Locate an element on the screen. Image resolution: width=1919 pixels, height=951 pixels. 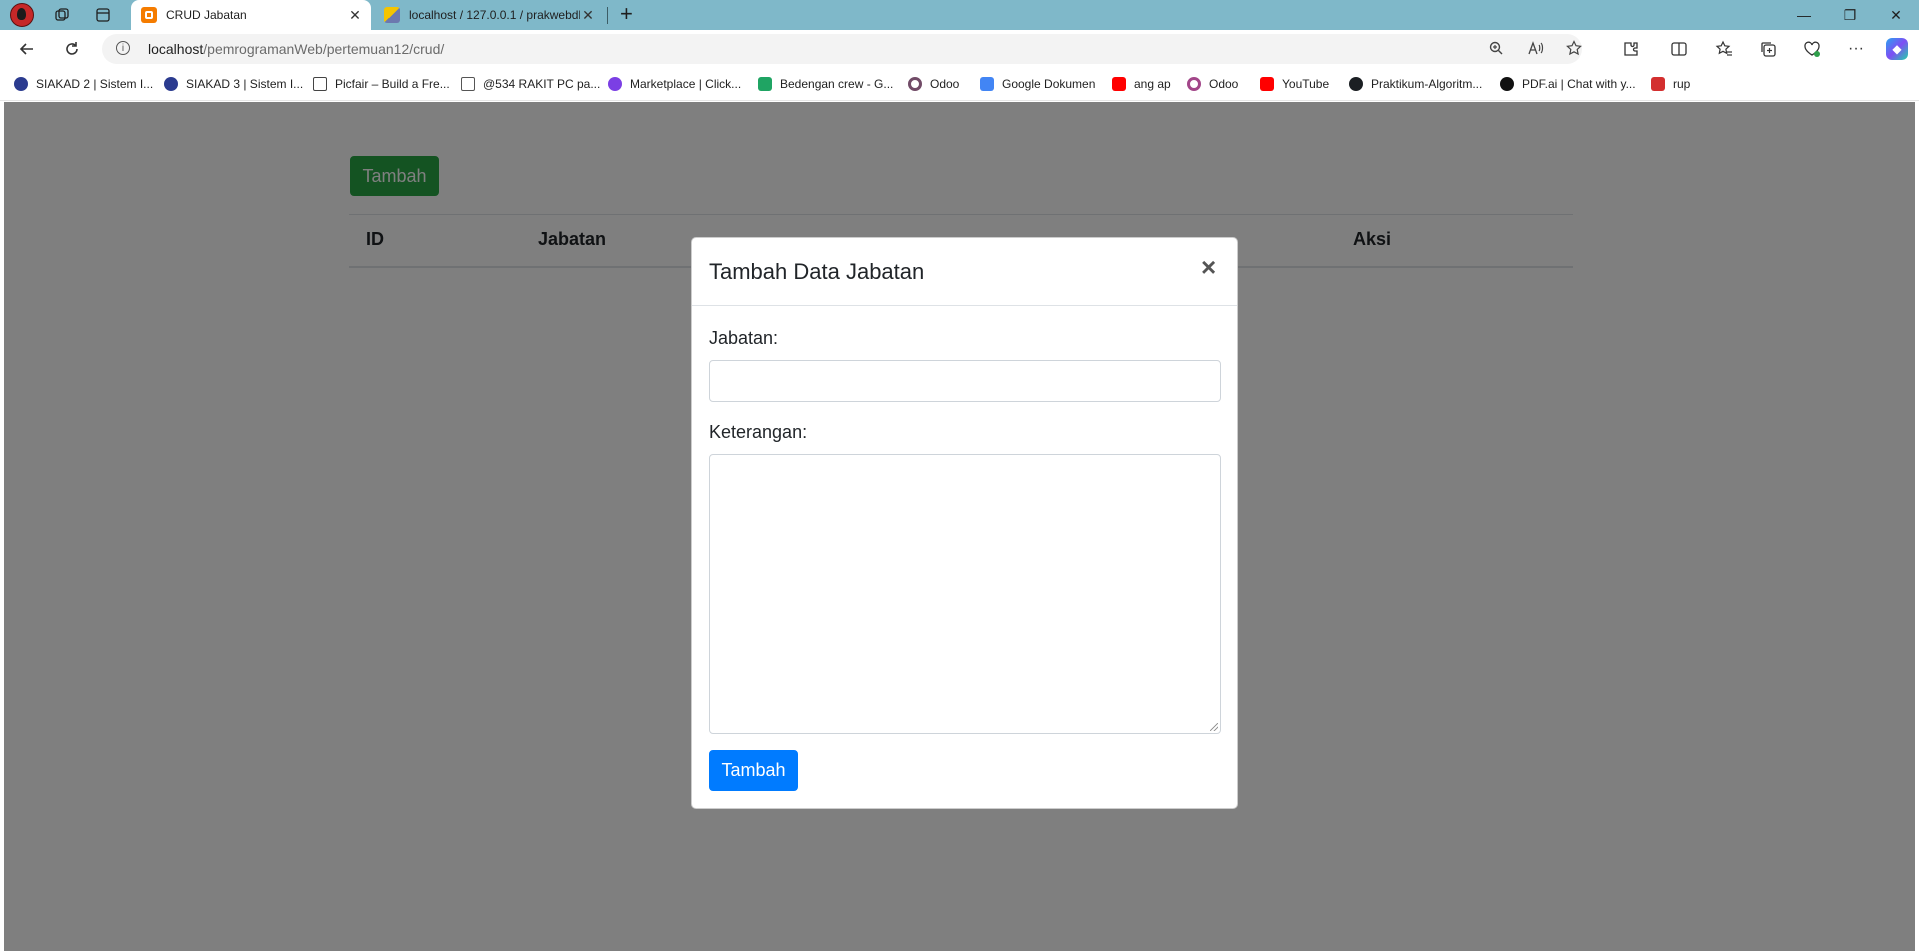
bookmark-label: ang ap is located at coordinates (1152, 84).